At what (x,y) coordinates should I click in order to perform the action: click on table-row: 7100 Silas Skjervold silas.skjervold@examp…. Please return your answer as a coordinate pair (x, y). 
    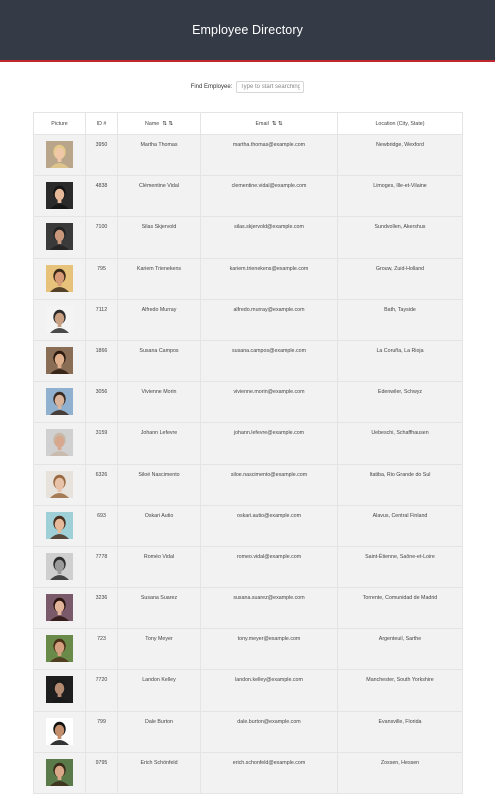
    Looking at the image, I should click on (248, 237).